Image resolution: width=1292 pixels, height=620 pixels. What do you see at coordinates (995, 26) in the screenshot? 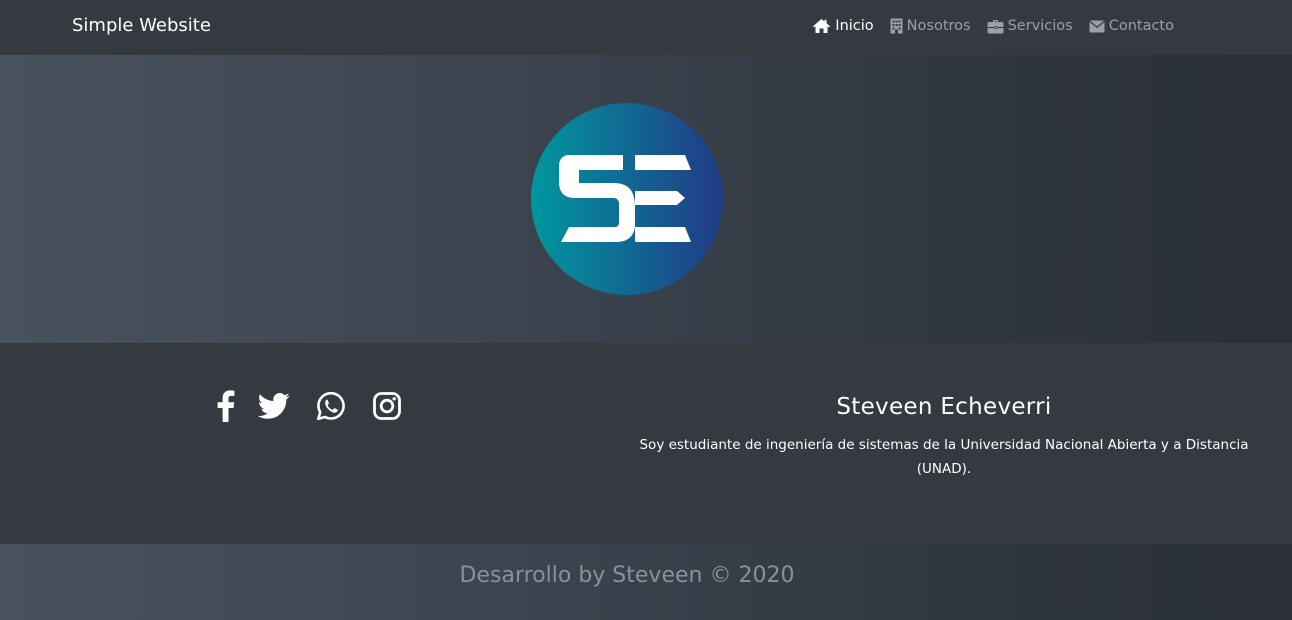
I see `briefcase-icon` at bounding box center [995, 26].